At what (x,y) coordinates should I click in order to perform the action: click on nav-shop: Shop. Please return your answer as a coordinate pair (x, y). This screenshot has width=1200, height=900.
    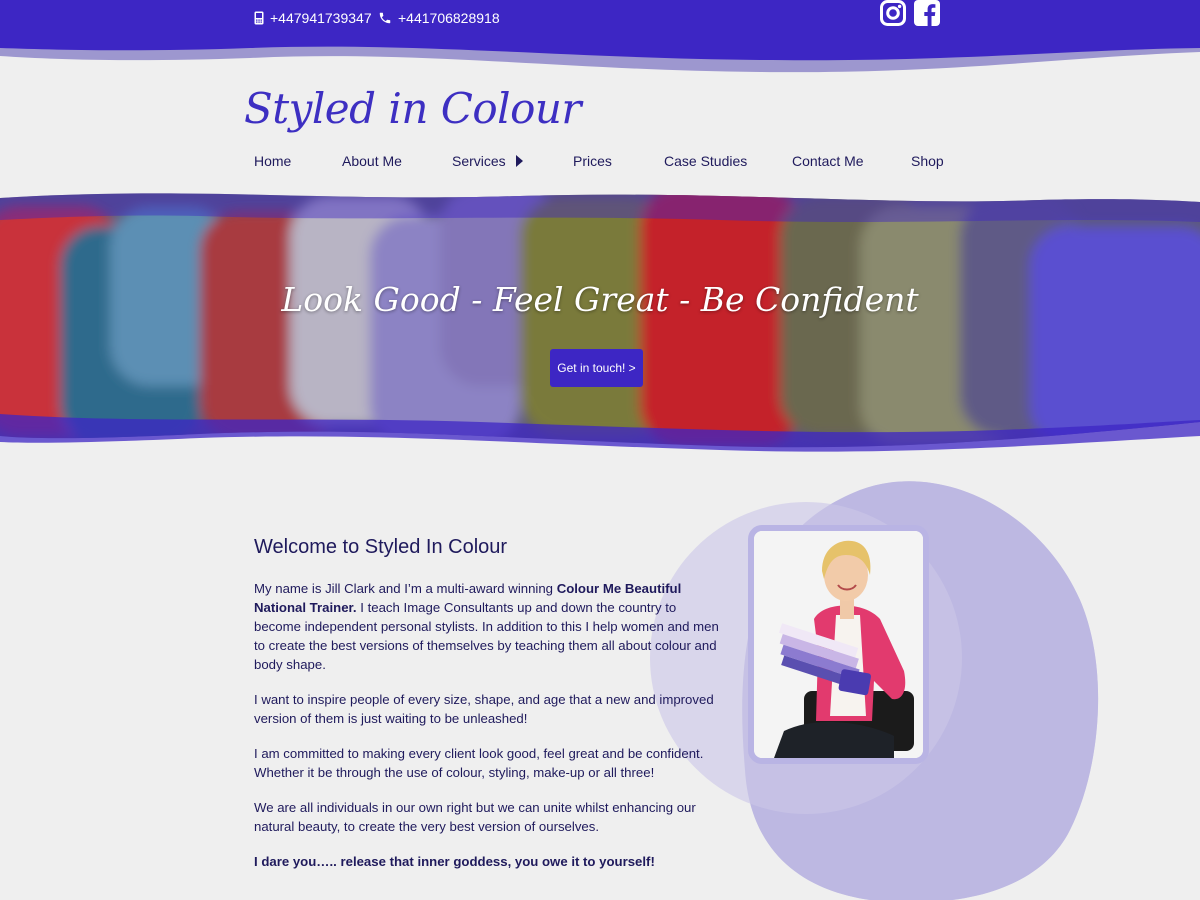
    Looking at the image, I should click on (927, 161).